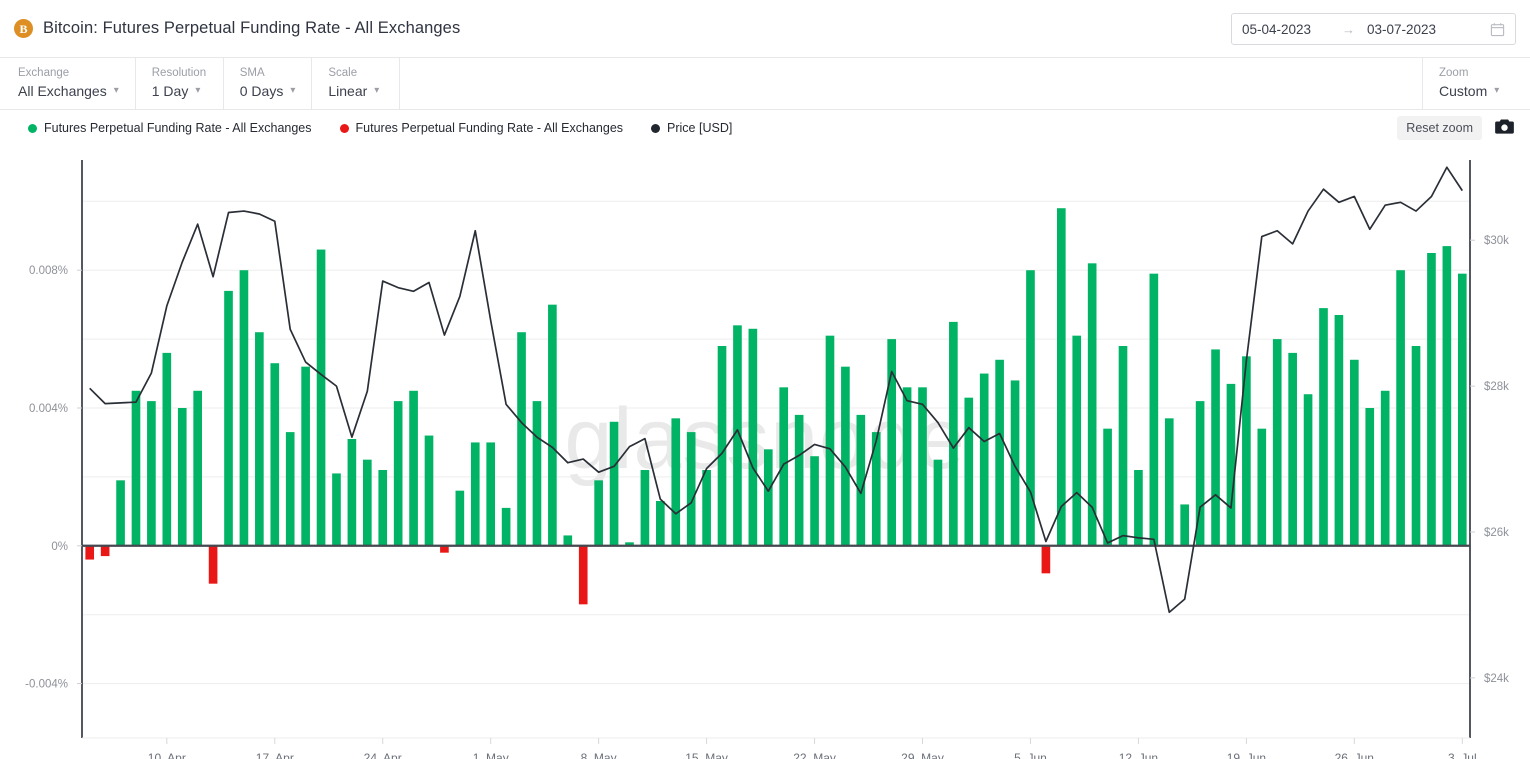  Describe the element at coordinates (1462, 755) in the screenshot. I see `svg-text: 3. Jul` at that location.